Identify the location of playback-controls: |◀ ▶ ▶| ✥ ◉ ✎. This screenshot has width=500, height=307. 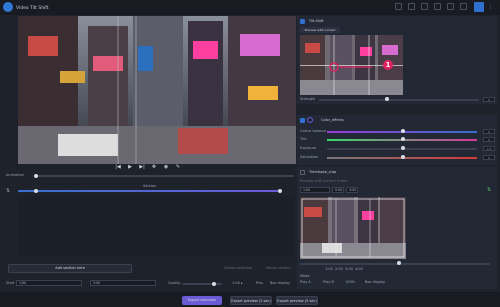
(148, 168).